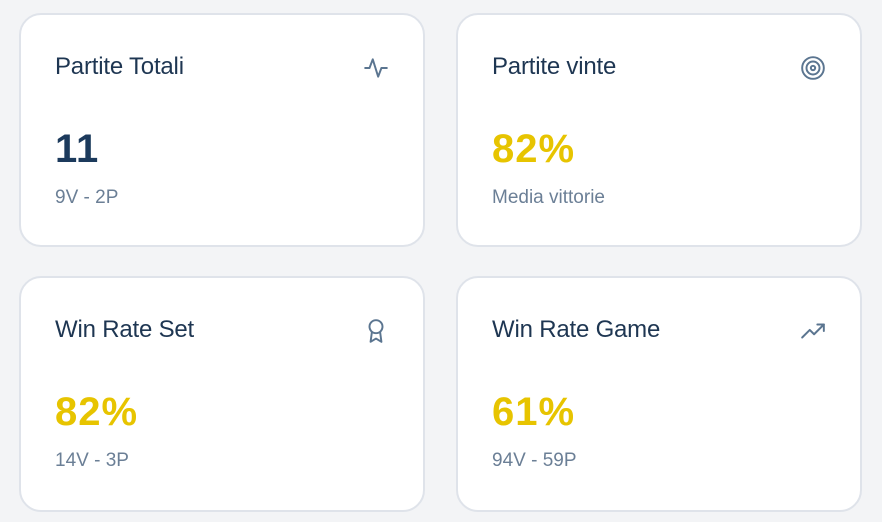 This screenshot has width=882, height=522. I want to click on award-icon, so click(376, 331).